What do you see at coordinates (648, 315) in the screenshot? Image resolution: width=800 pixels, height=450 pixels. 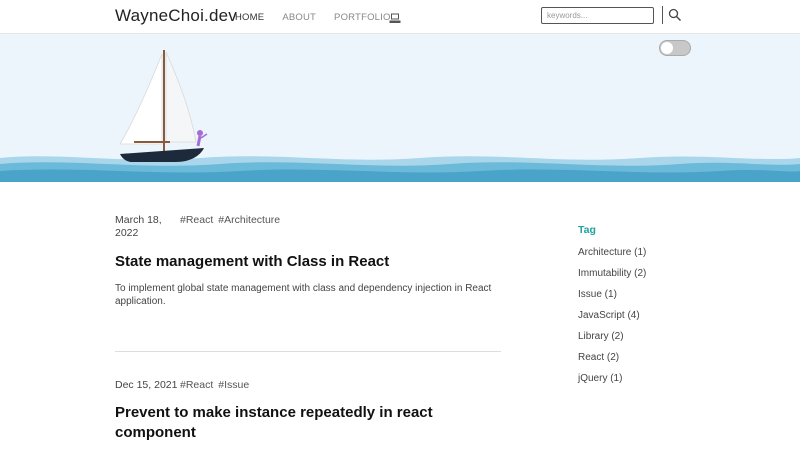 I see `tag-item: JavaScript (4)` at bounding box center [648, 315].